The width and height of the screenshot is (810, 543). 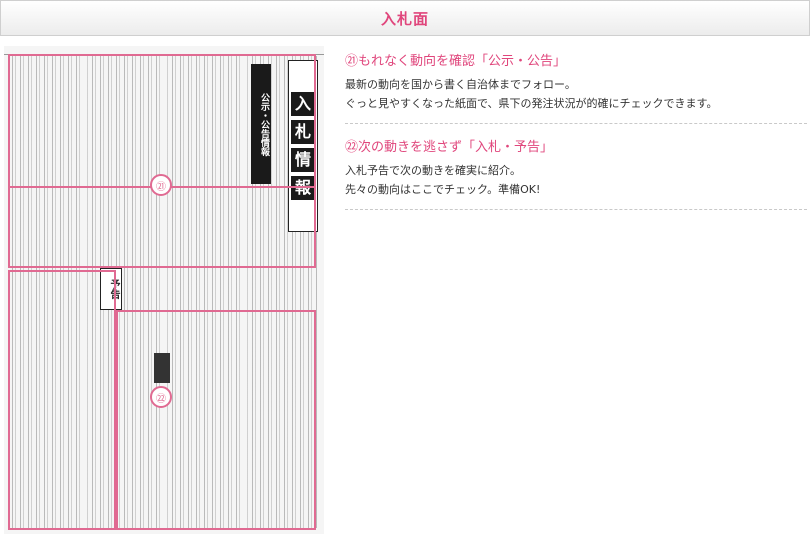 I want to click on page-title: 入札面, so click(x=404, y=18).